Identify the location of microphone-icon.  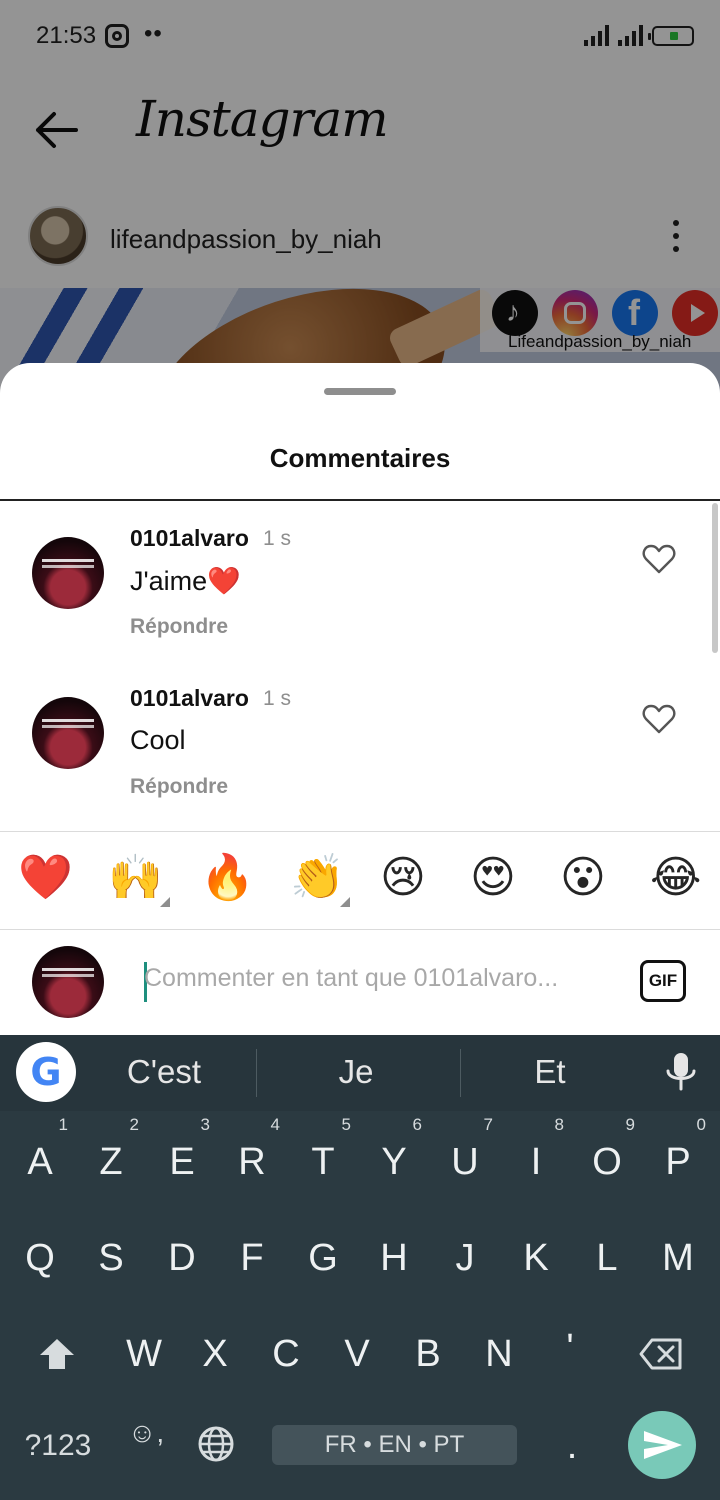
(681, 1073).